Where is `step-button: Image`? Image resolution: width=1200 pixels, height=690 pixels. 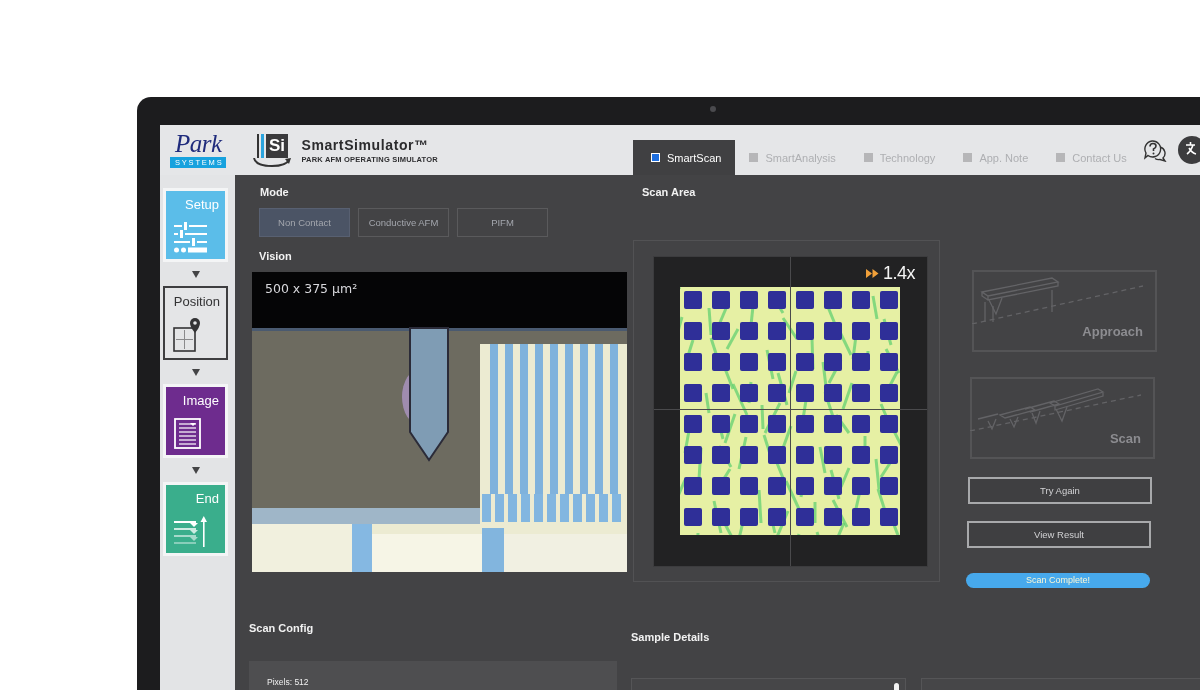 step-button: Image is located at coordinates (195, 421).